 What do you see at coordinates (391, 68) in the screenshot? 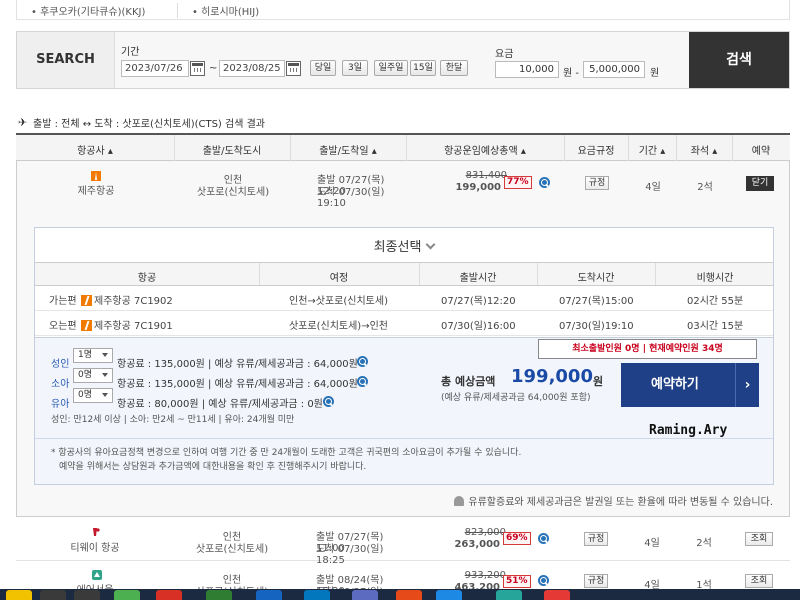
I see `quick-week-button: 일주일` at bounding box center [391, 68].